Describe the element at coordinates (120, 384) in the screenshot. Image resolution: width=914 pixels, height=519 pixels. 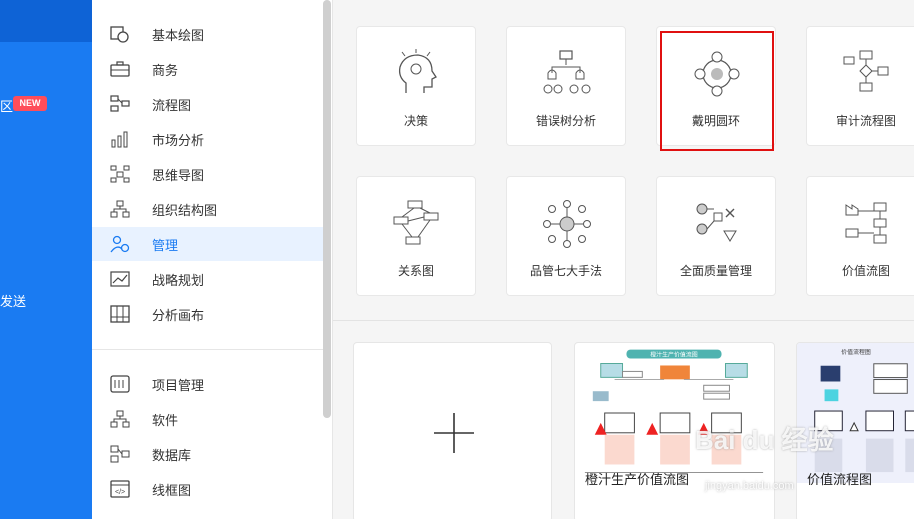
I see `gantt-icon` at that location.